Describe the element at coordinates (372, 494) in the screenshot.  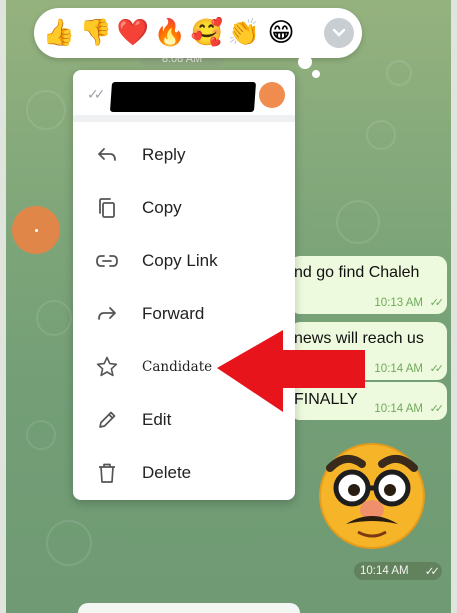
I see `disguised-face-sticker` at that location.